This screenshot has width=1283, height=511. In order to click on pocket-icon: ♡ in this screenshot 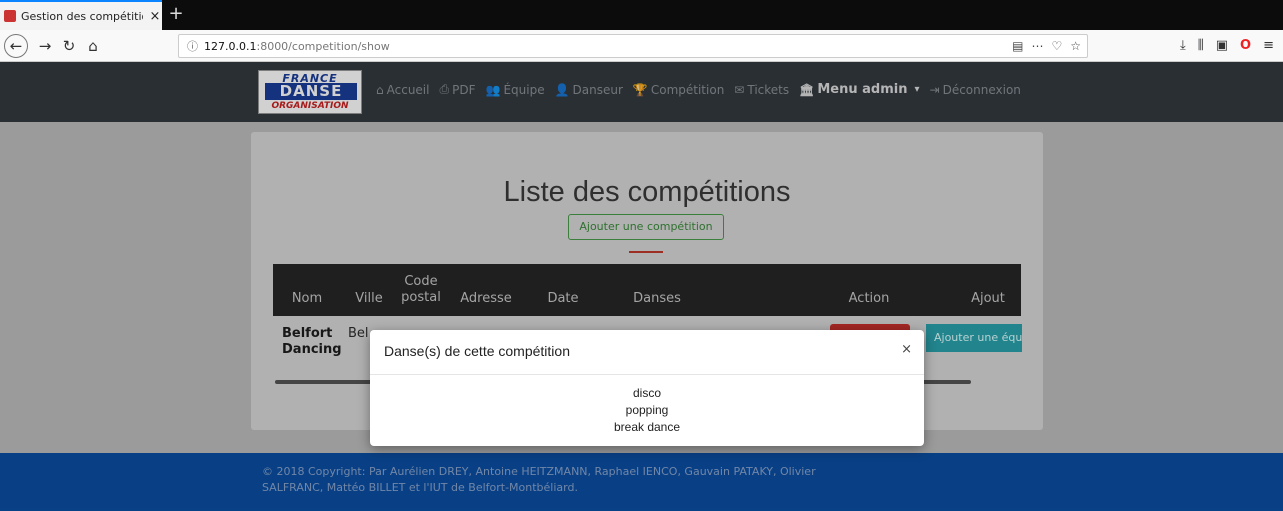, I will do `click(1056, 46)`.